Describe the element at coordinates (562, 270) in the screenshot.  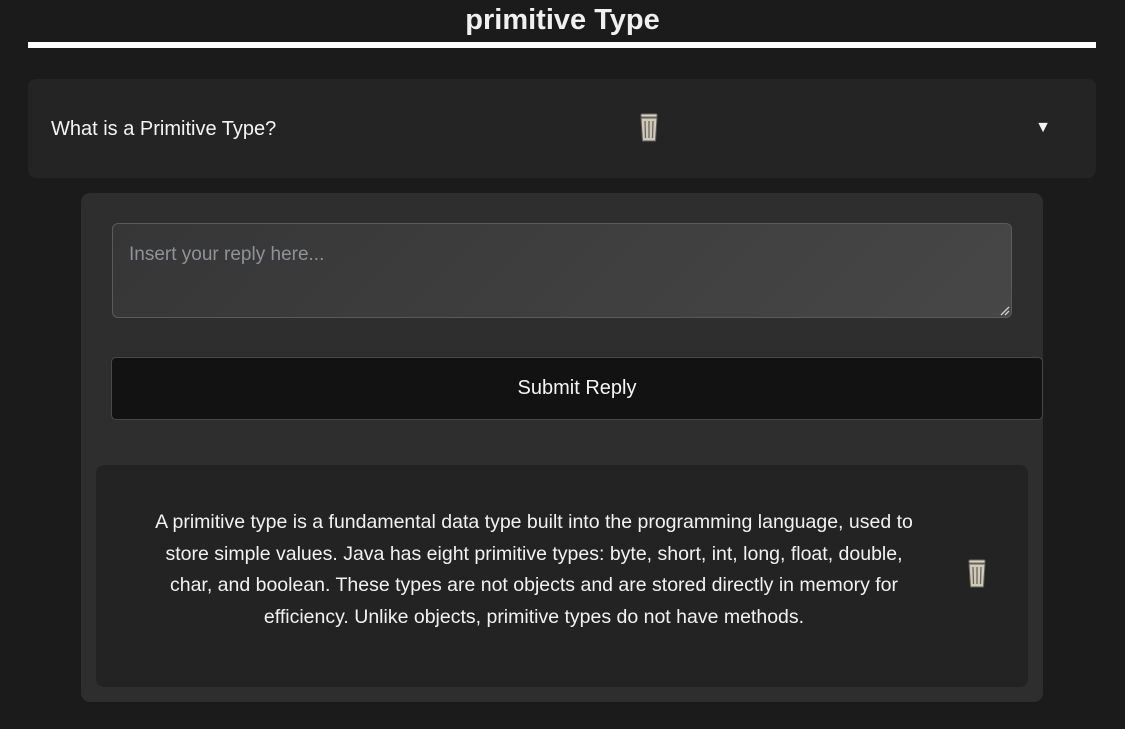
I see `reply-input` at that location.